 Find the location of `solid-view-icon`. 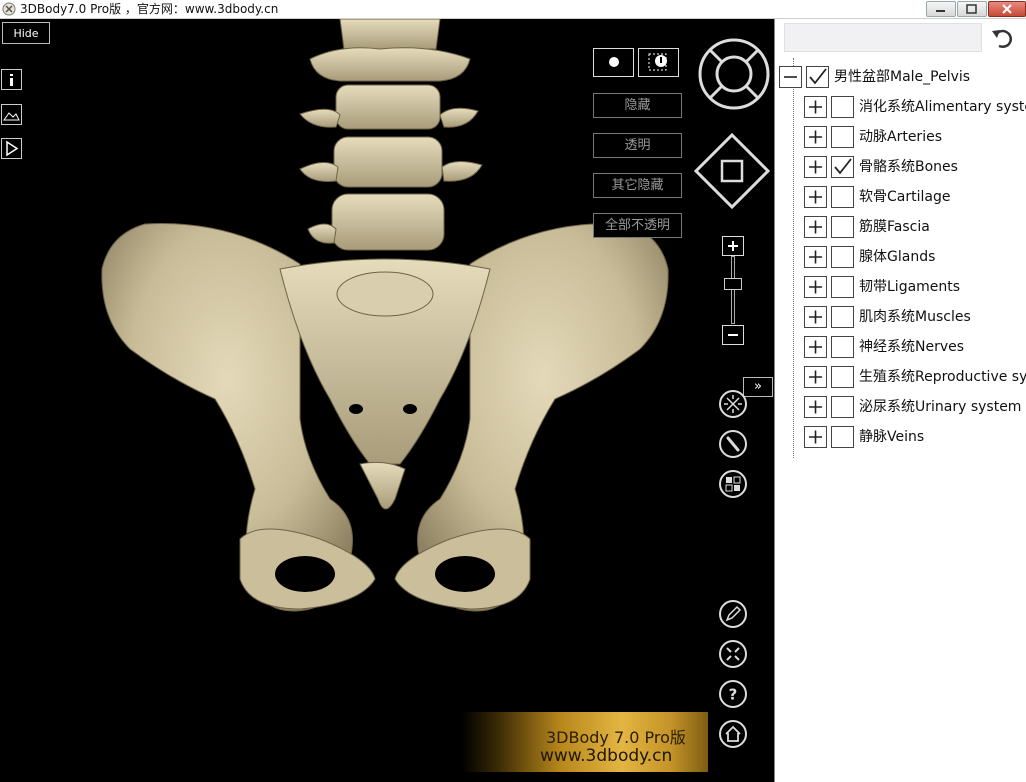

solid-view-icon is located at coordinates (614, 62).